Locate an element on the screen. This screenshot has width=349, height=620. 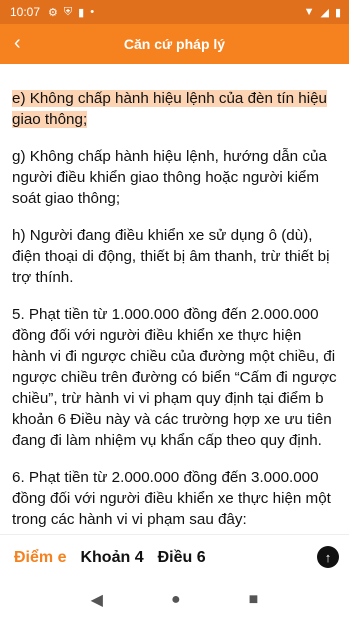
gear-icon: ⚙ is located at coordinates (53, 12).